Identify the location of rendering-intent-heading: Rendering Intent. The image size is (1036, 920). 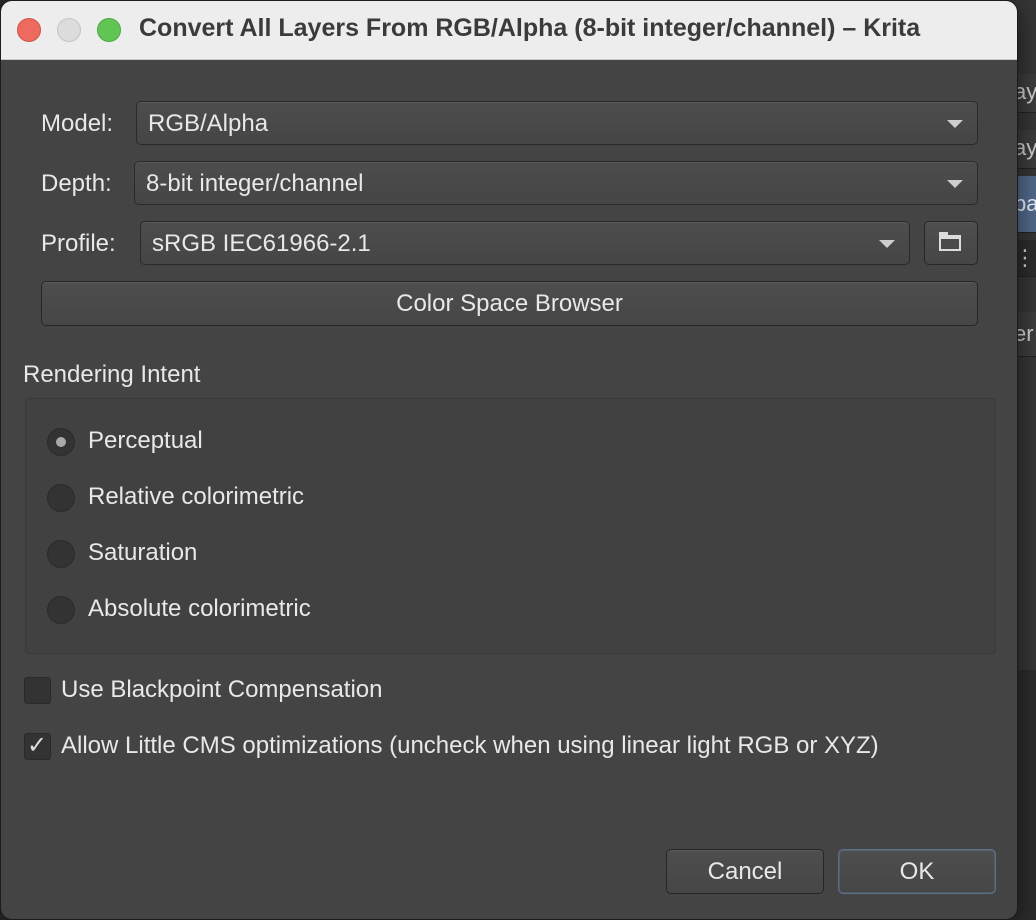
(112, 374).